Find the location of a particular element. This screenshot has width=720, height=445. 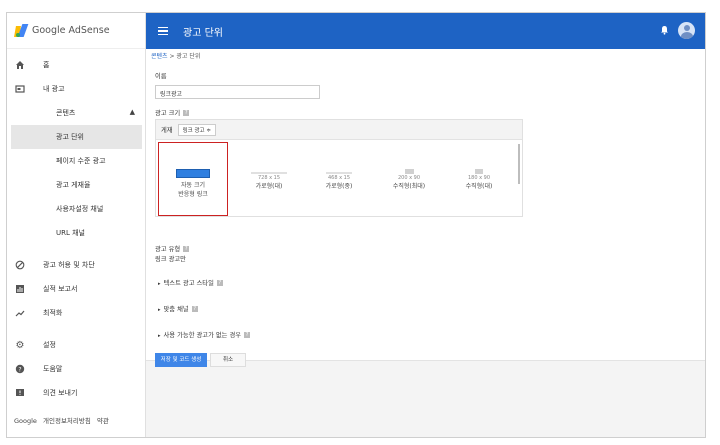

section-label: 맞춤 채널 is located at coordinates (176, 309).